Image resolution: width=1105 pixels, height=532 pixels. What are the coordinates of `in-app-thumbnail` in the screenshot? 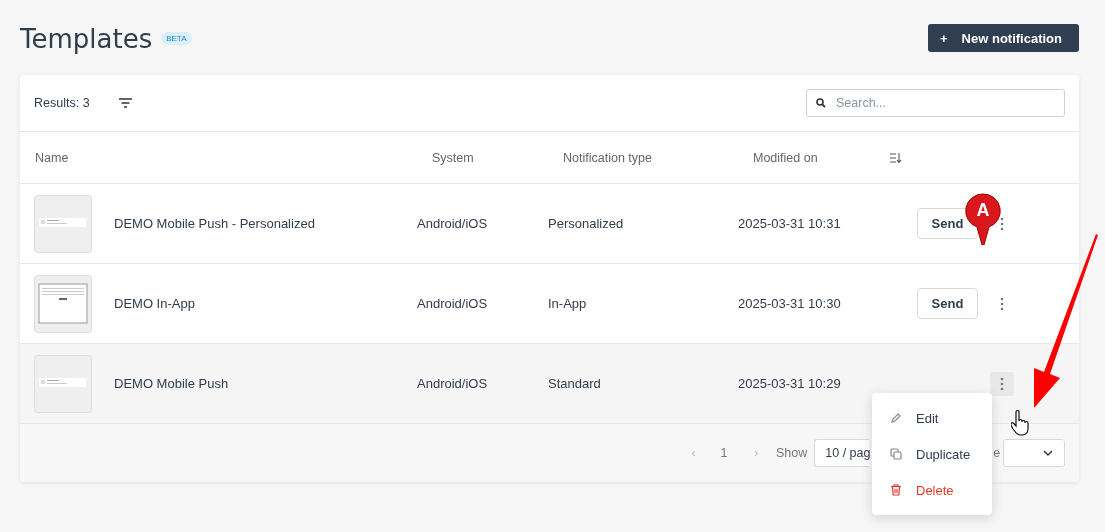 It's located at (63, 303).